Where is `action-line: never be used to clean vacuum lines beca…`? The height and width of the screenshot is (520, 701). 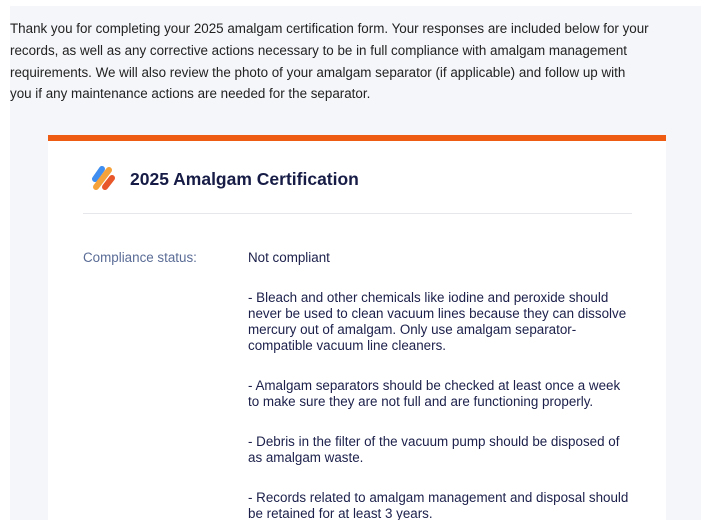 action-line: never be used to clean vacuum lines beca… is located at coordinates (437, 313).